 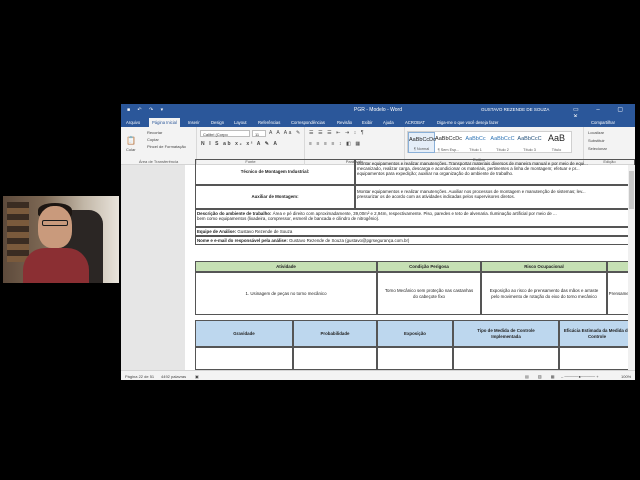 I want to click on condition-header: Condição Perigosa, so click(x=429, y=266).